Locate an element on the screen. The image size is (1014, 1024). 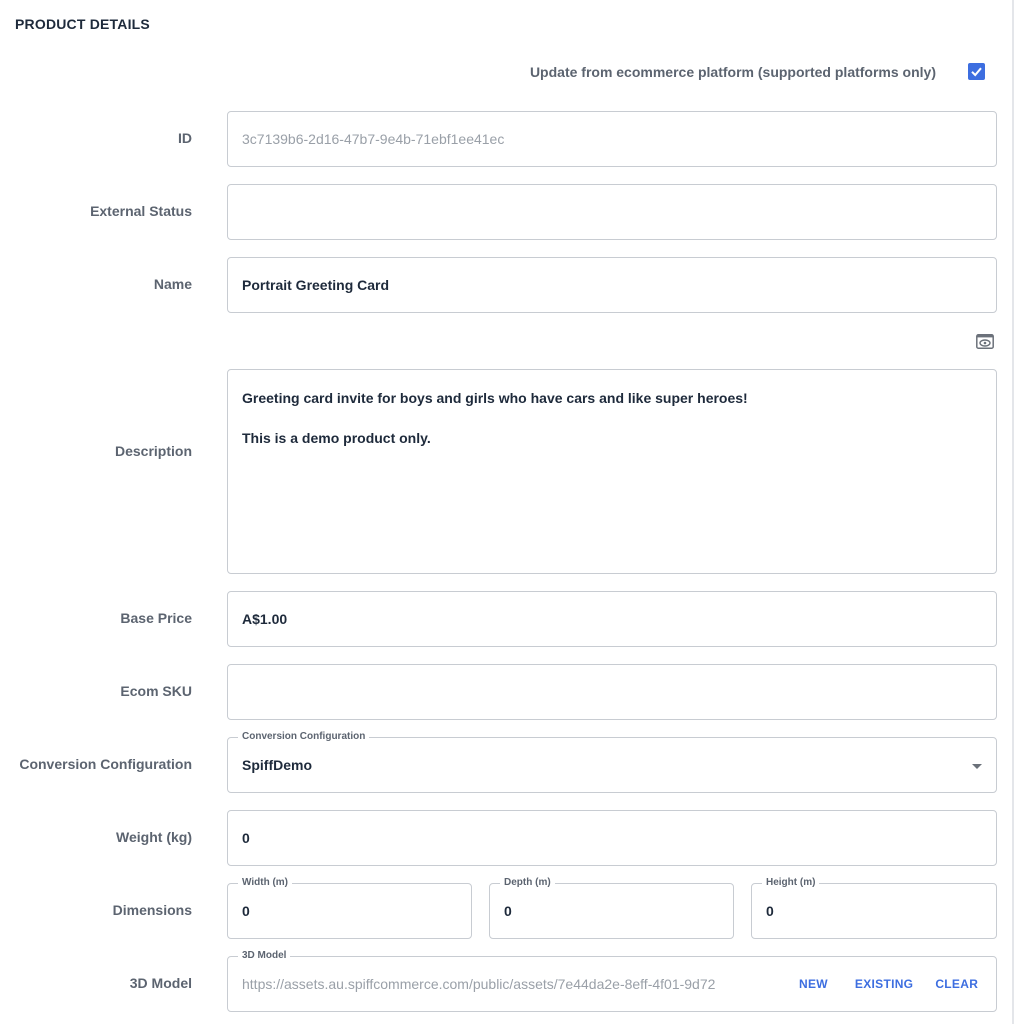
external-status-input is located at coordinates (612, 212).